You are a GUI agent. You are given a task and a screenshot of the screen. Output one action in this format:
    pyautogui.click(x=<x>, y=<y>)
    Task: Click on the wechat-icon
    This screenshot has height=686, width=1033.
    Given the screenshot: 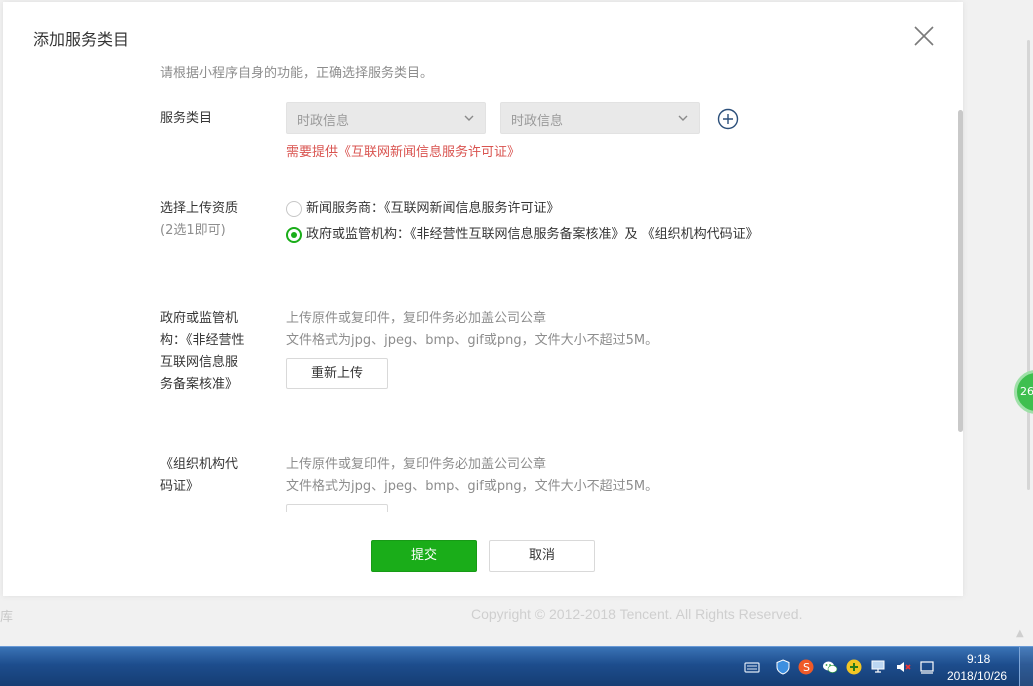 What is the action you would take?
    pyautogui.click(x=830, y=667)
    